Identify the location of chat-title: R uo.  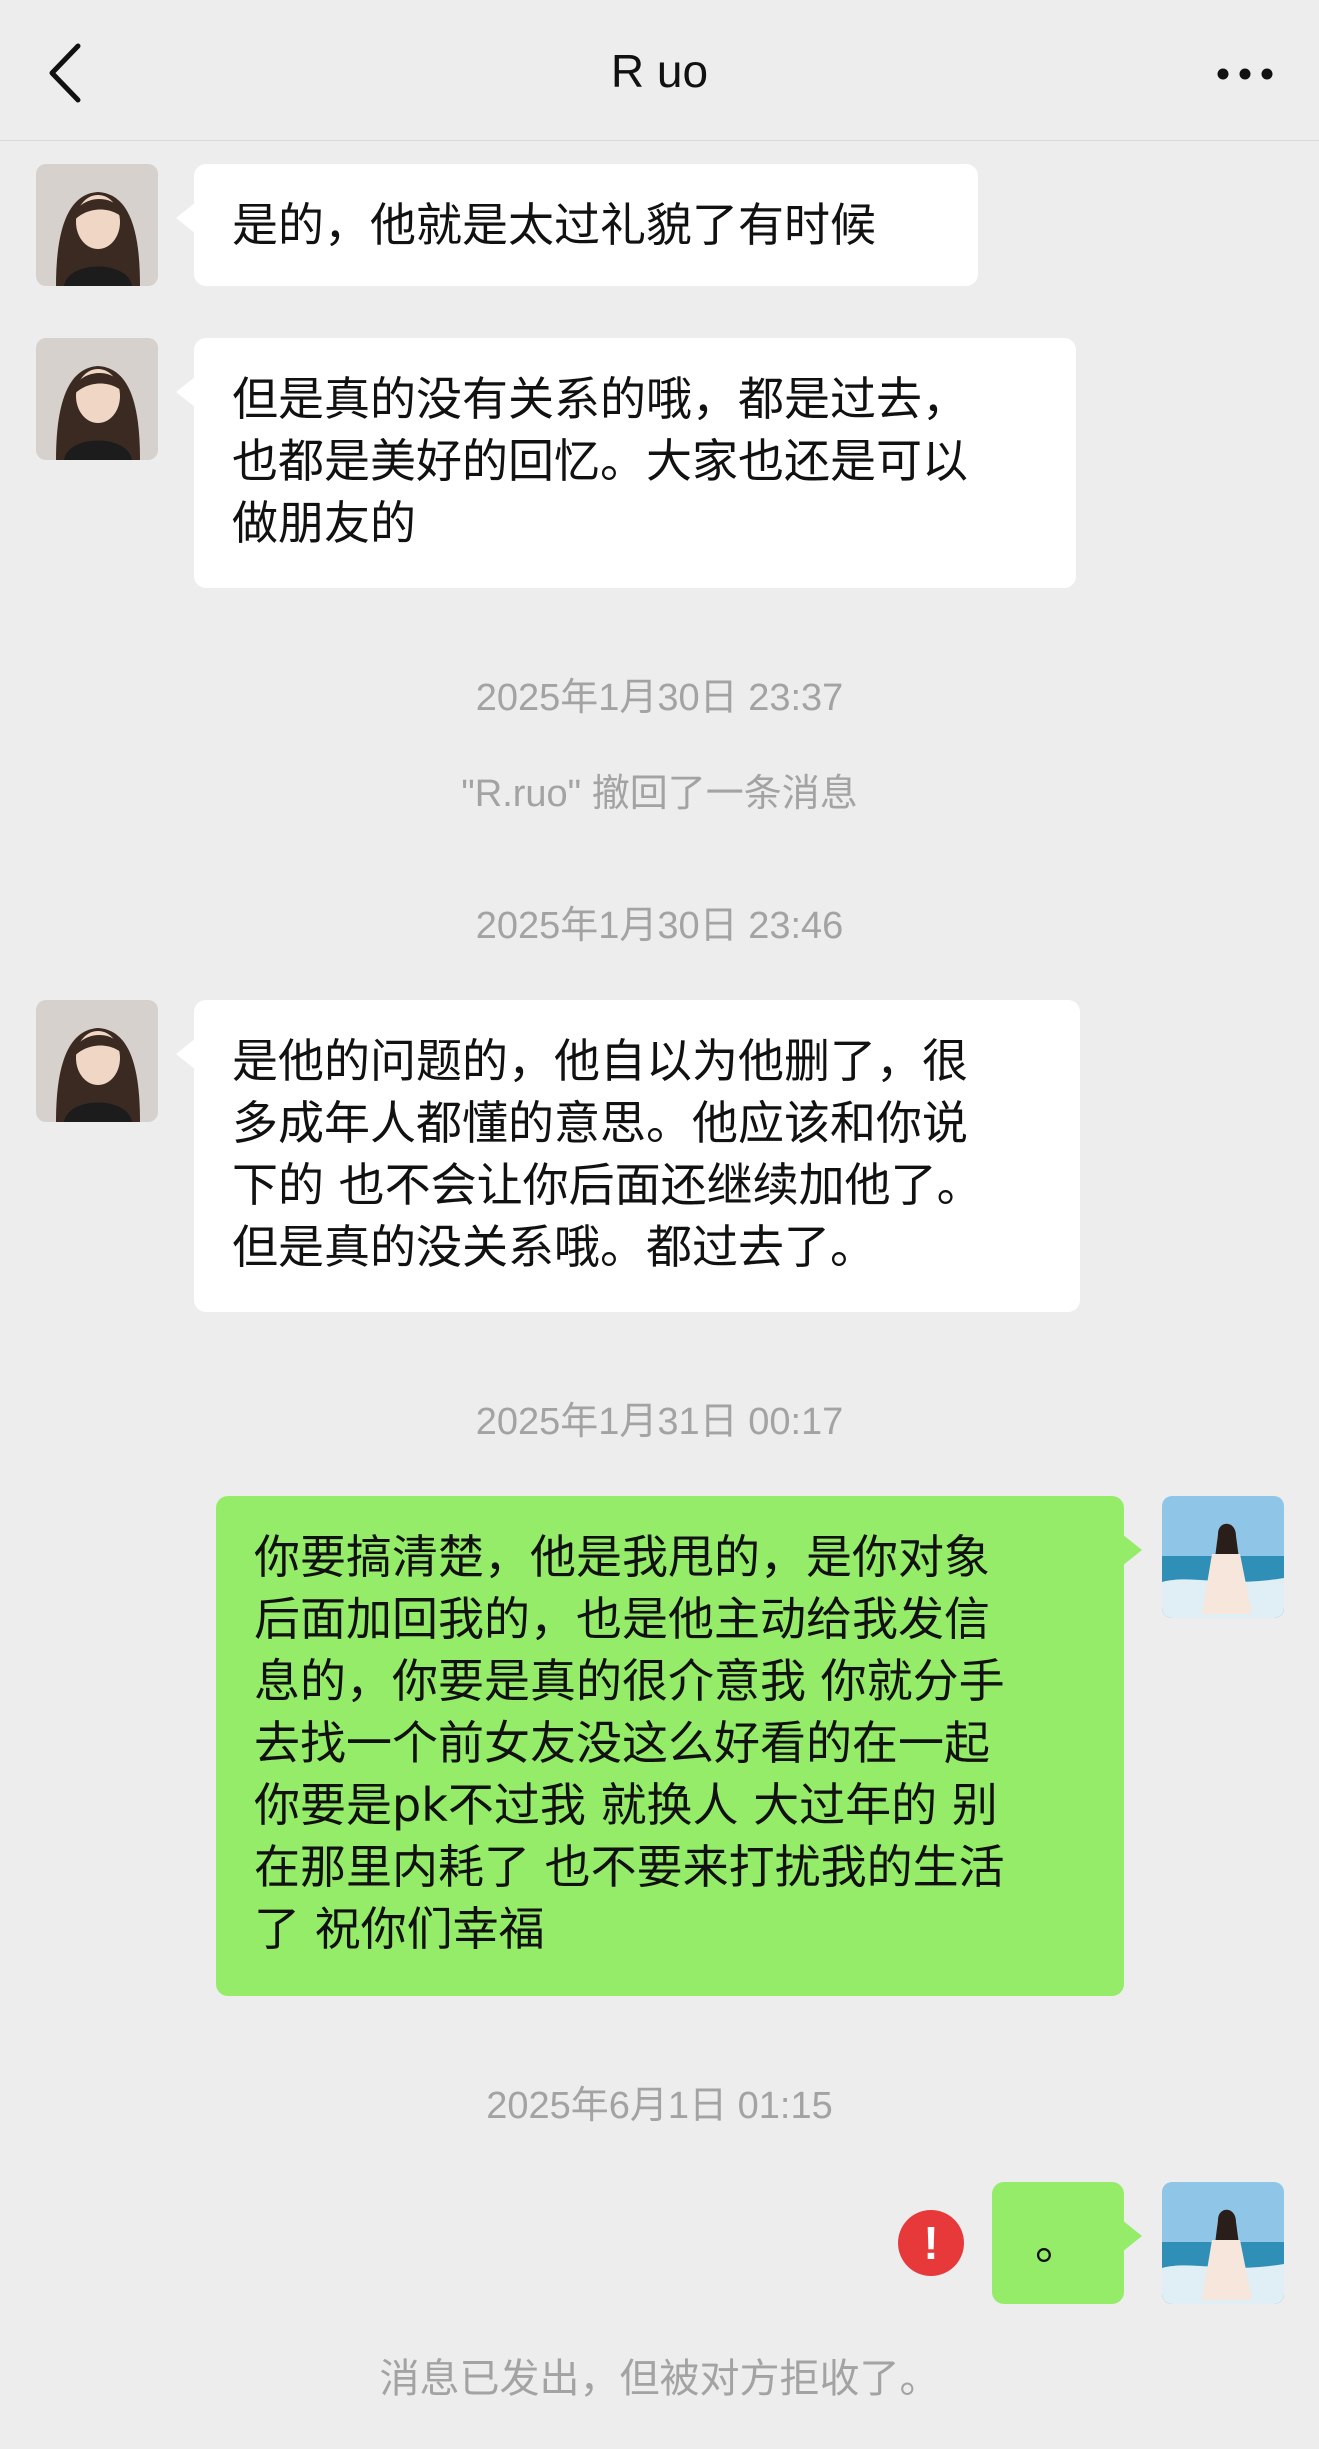
(659, 71).